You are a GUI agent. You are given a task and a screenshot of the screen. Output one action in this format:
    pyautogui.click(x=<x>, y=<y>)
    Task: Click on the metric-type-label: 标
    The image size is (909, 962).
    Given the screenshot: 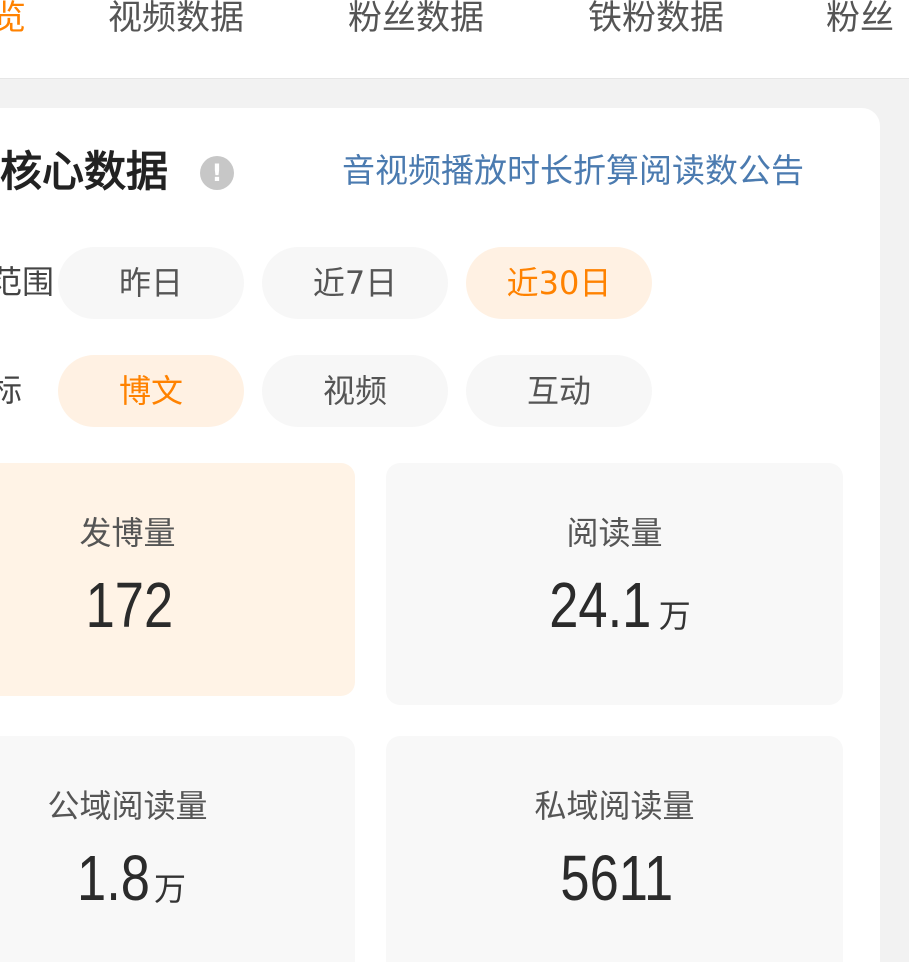 What is the action you would take?
    pyautogui.click(x=11, y=390)
    